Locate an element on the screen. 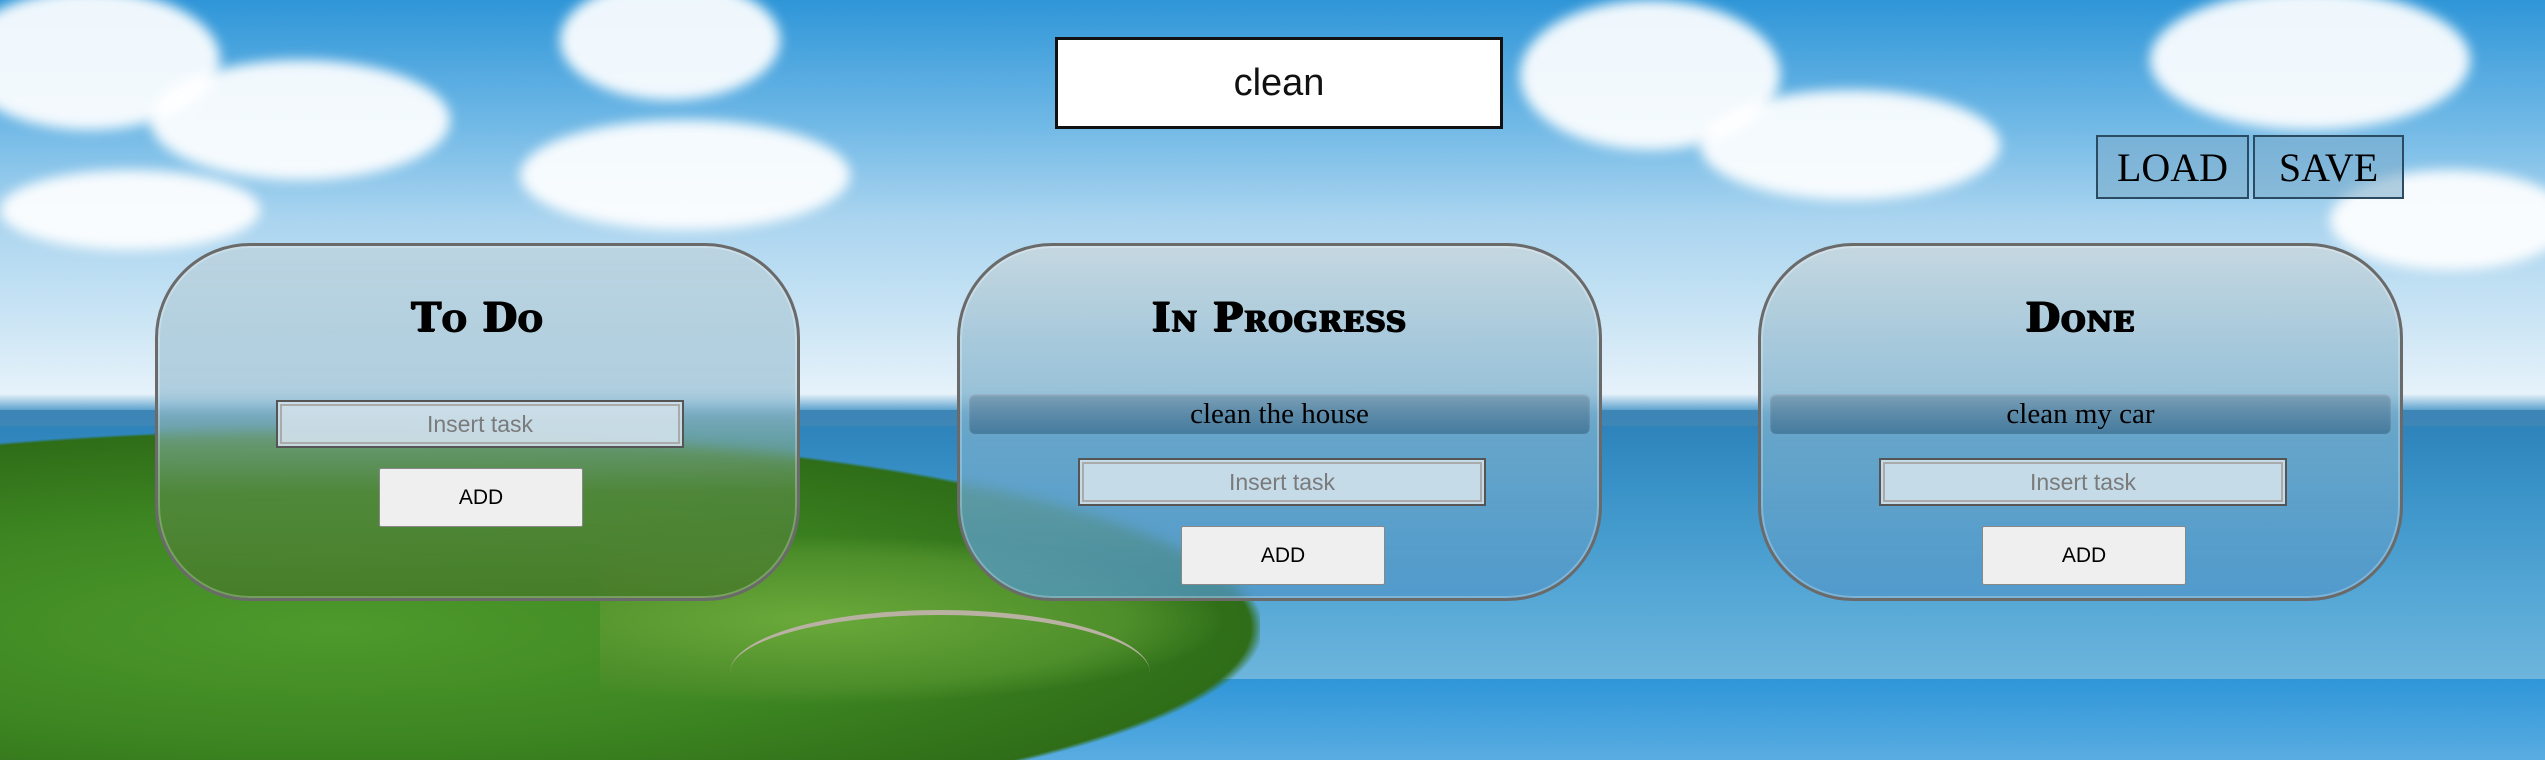 The height and width of the screenshot is (760, 2545). column-title: Done is located at coordinates (2080, 317).